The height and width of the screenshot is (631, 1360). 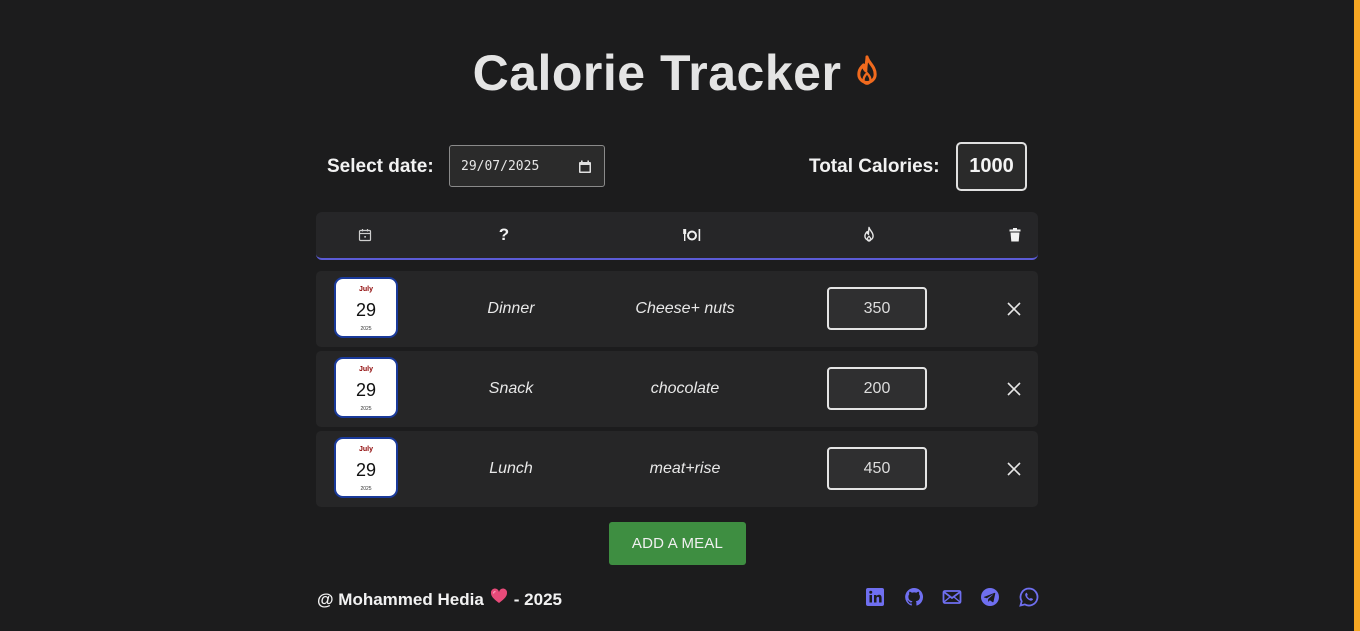 What do you see at coordinates (692, 235) in the screenshot?
I see `plate-utensils-icon` at bounding box center [692, 235].